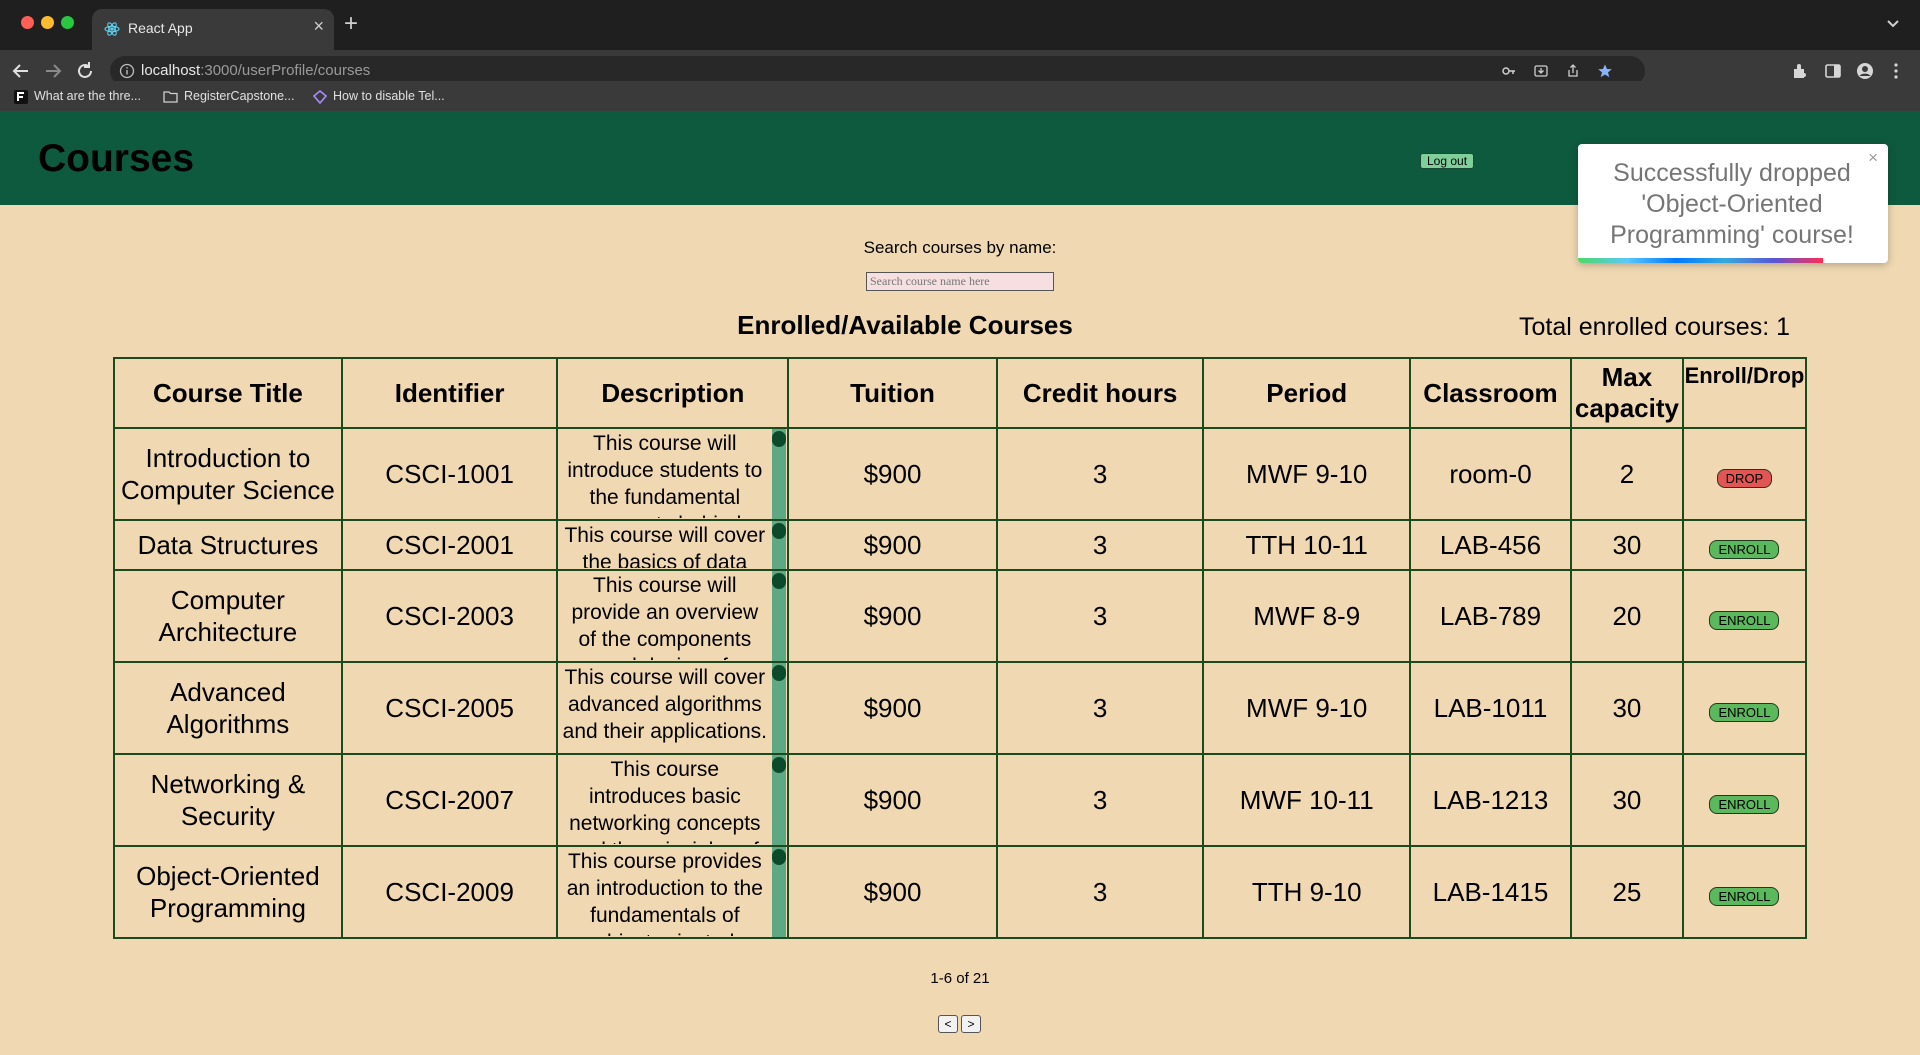 This screenshot has width=1920, height=1055. What do you see at coordinates (1605, 71) in the screenshot?
I see `bookmark-star-icon` at bounding box center [1605, 71].